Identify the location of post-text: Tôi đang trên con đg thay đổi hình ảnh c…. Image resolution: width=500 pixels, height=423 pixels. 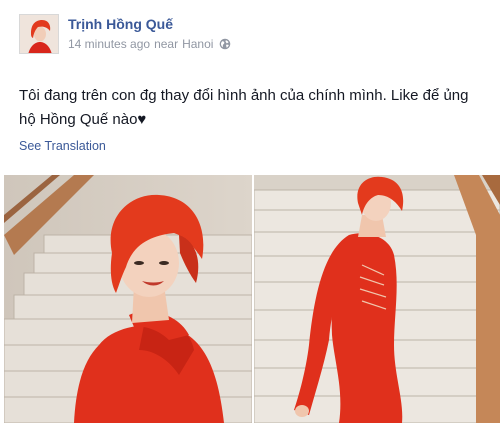
(244, 107).